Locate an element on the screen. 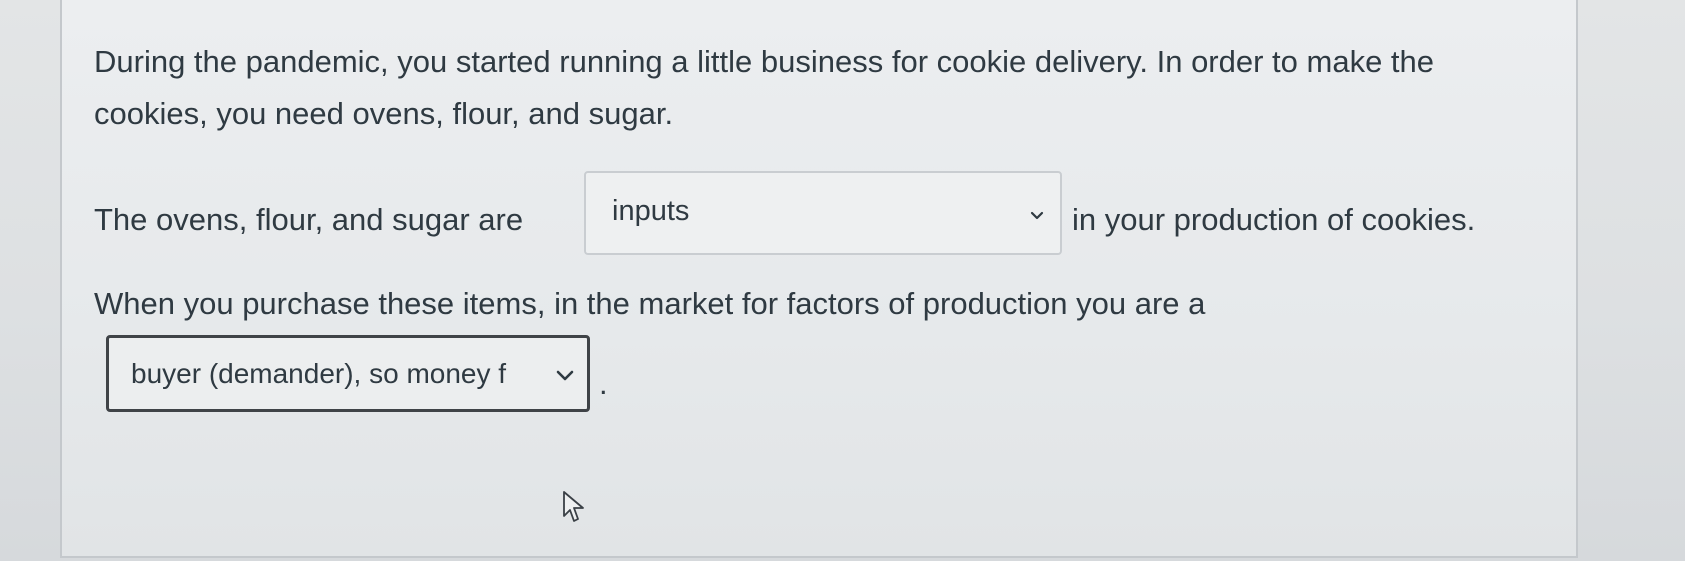  buyer-dropdown: buyer (demander), so money f is located at coordinates (348, 373).